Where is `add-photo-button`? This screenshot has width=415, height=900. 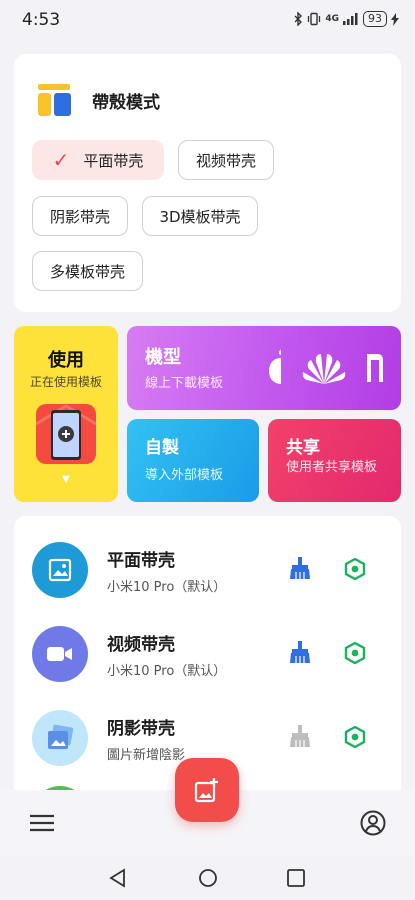 add-photo-button is located at coordinates (207, 790).